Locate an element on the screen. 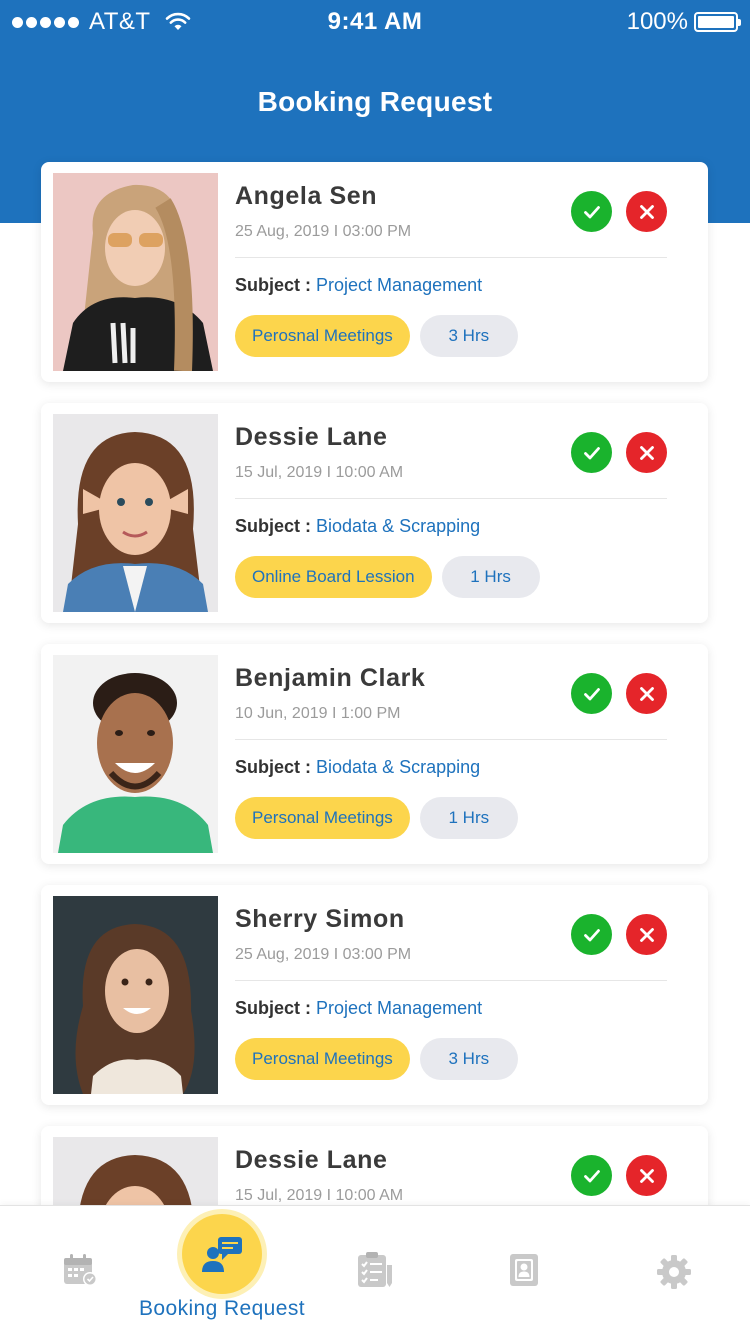 Image resolution: width=750 pixels, height=1334 pixels. gear-icon is located at coordinates (674, 1272).